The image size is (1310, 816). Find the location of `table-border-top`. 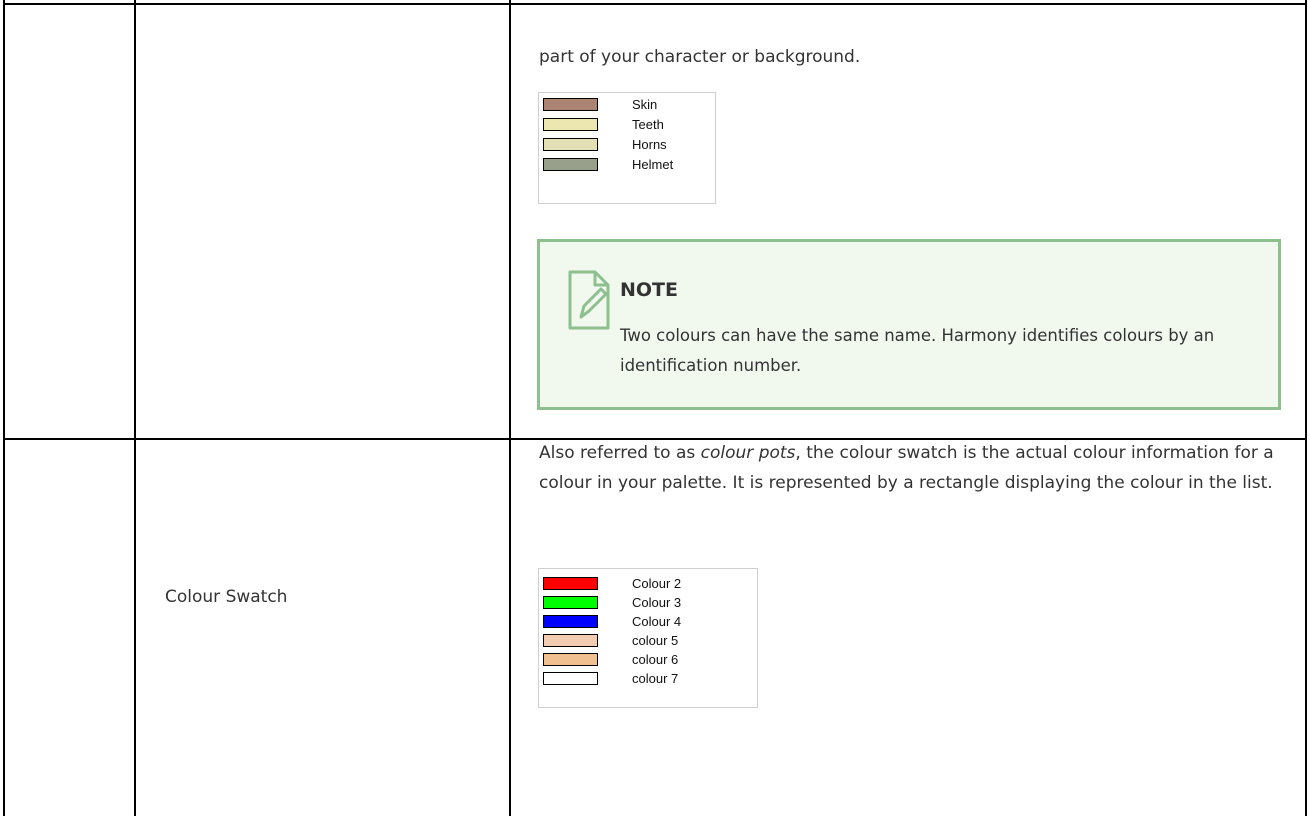

table-border-top is located at coordinates (655, 4).